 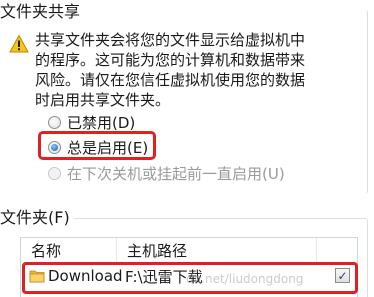 I want to click on column-header-name: 名称, so click(x=69, y=251).